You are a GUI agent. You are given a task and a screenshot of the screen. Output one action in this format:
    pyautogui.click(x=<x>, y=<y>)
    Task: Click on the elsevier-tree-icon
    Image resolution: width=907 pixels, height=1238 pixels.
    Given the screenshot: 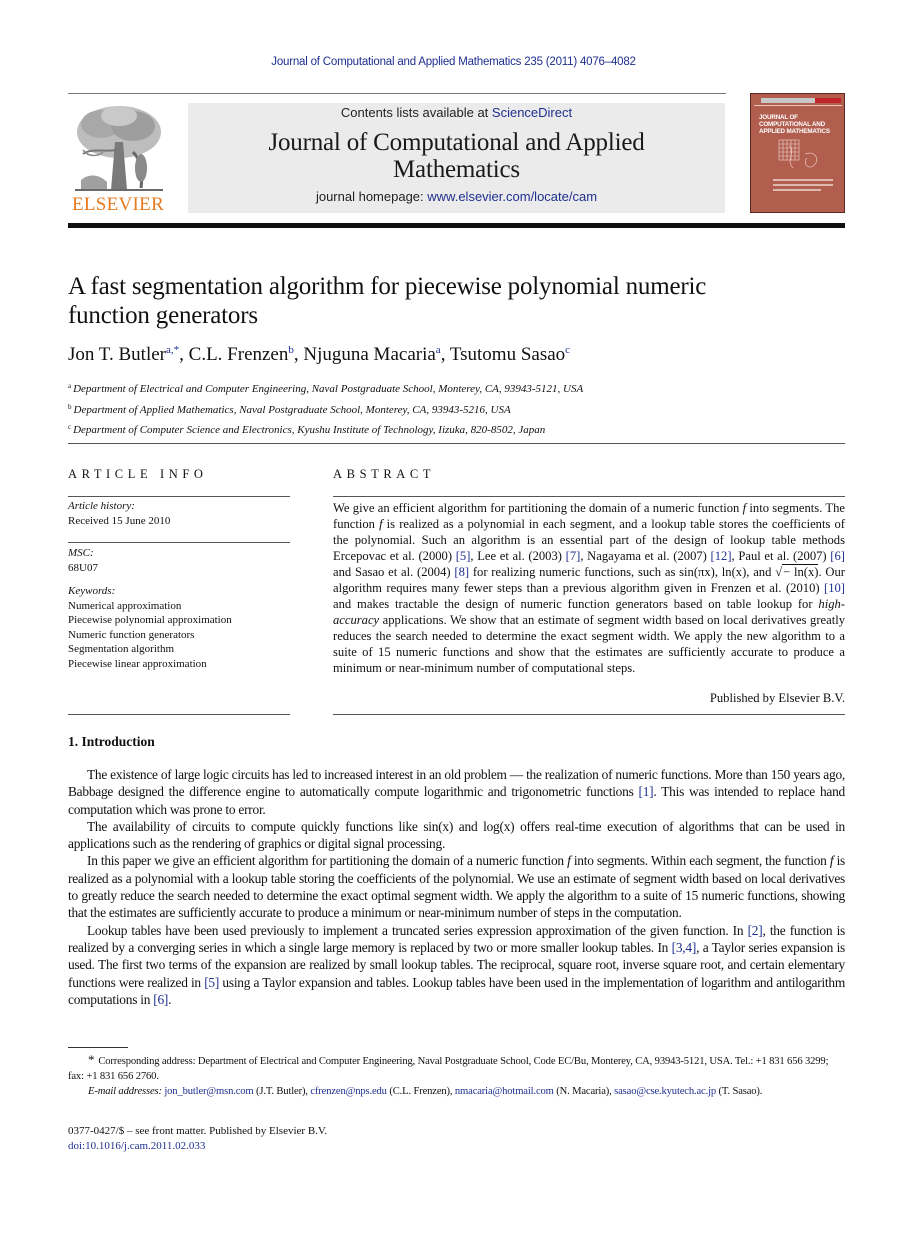 What is the action you would take?
    pyautogui.click(x=119, y=148)
    